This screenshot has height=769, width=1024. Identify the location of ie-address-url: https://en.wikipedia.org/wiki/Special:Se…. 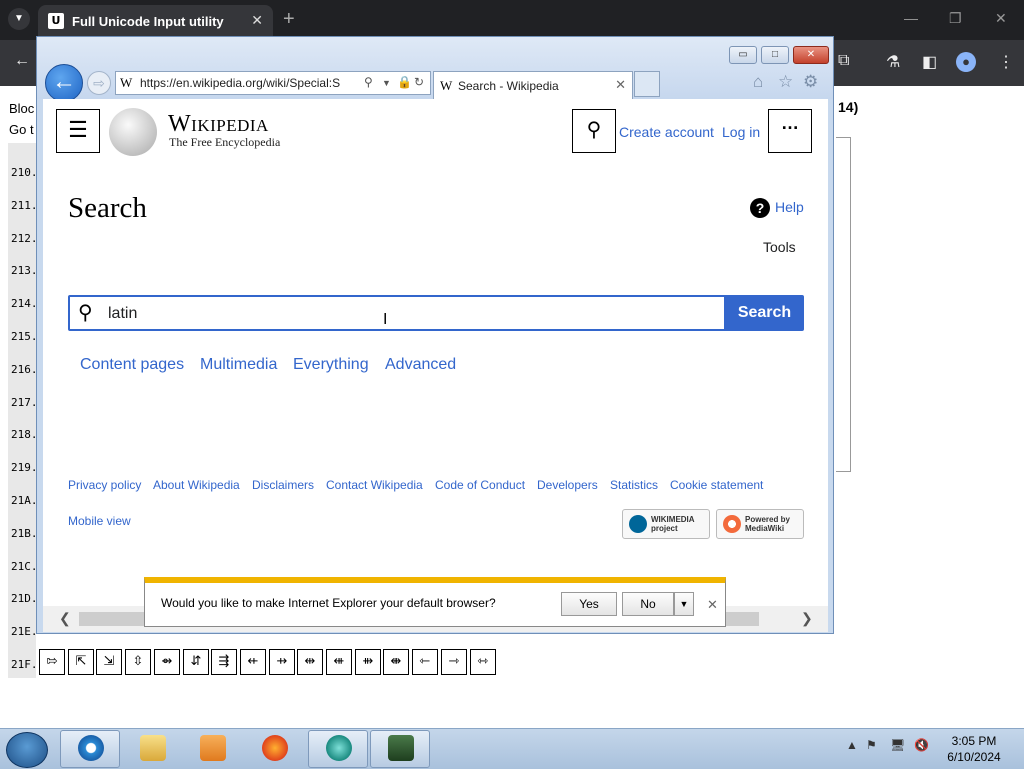
(240, 83).